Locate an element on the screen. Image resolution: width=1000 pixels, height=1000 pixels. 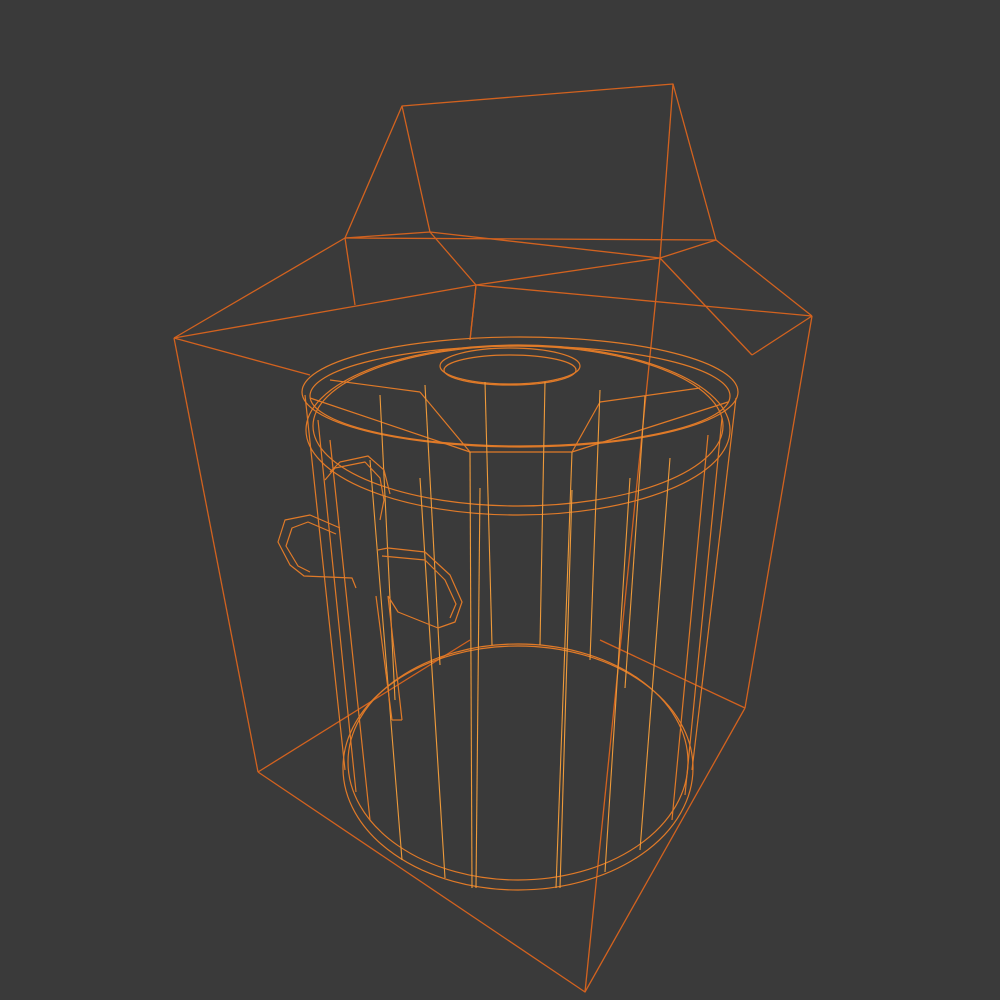
handle is located at coordinates (370, 588).